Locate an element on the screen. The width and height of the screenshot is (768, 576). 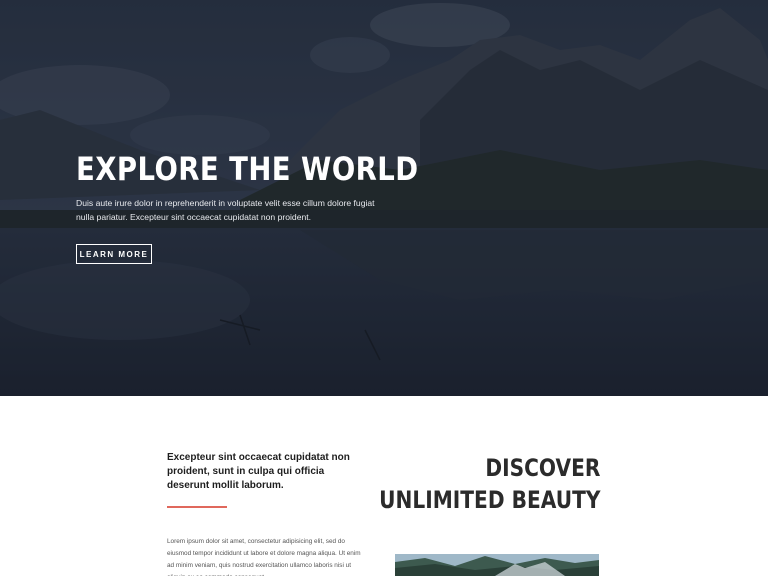
heading-line-1: DISCOVER is located at coordinates (542, 468).